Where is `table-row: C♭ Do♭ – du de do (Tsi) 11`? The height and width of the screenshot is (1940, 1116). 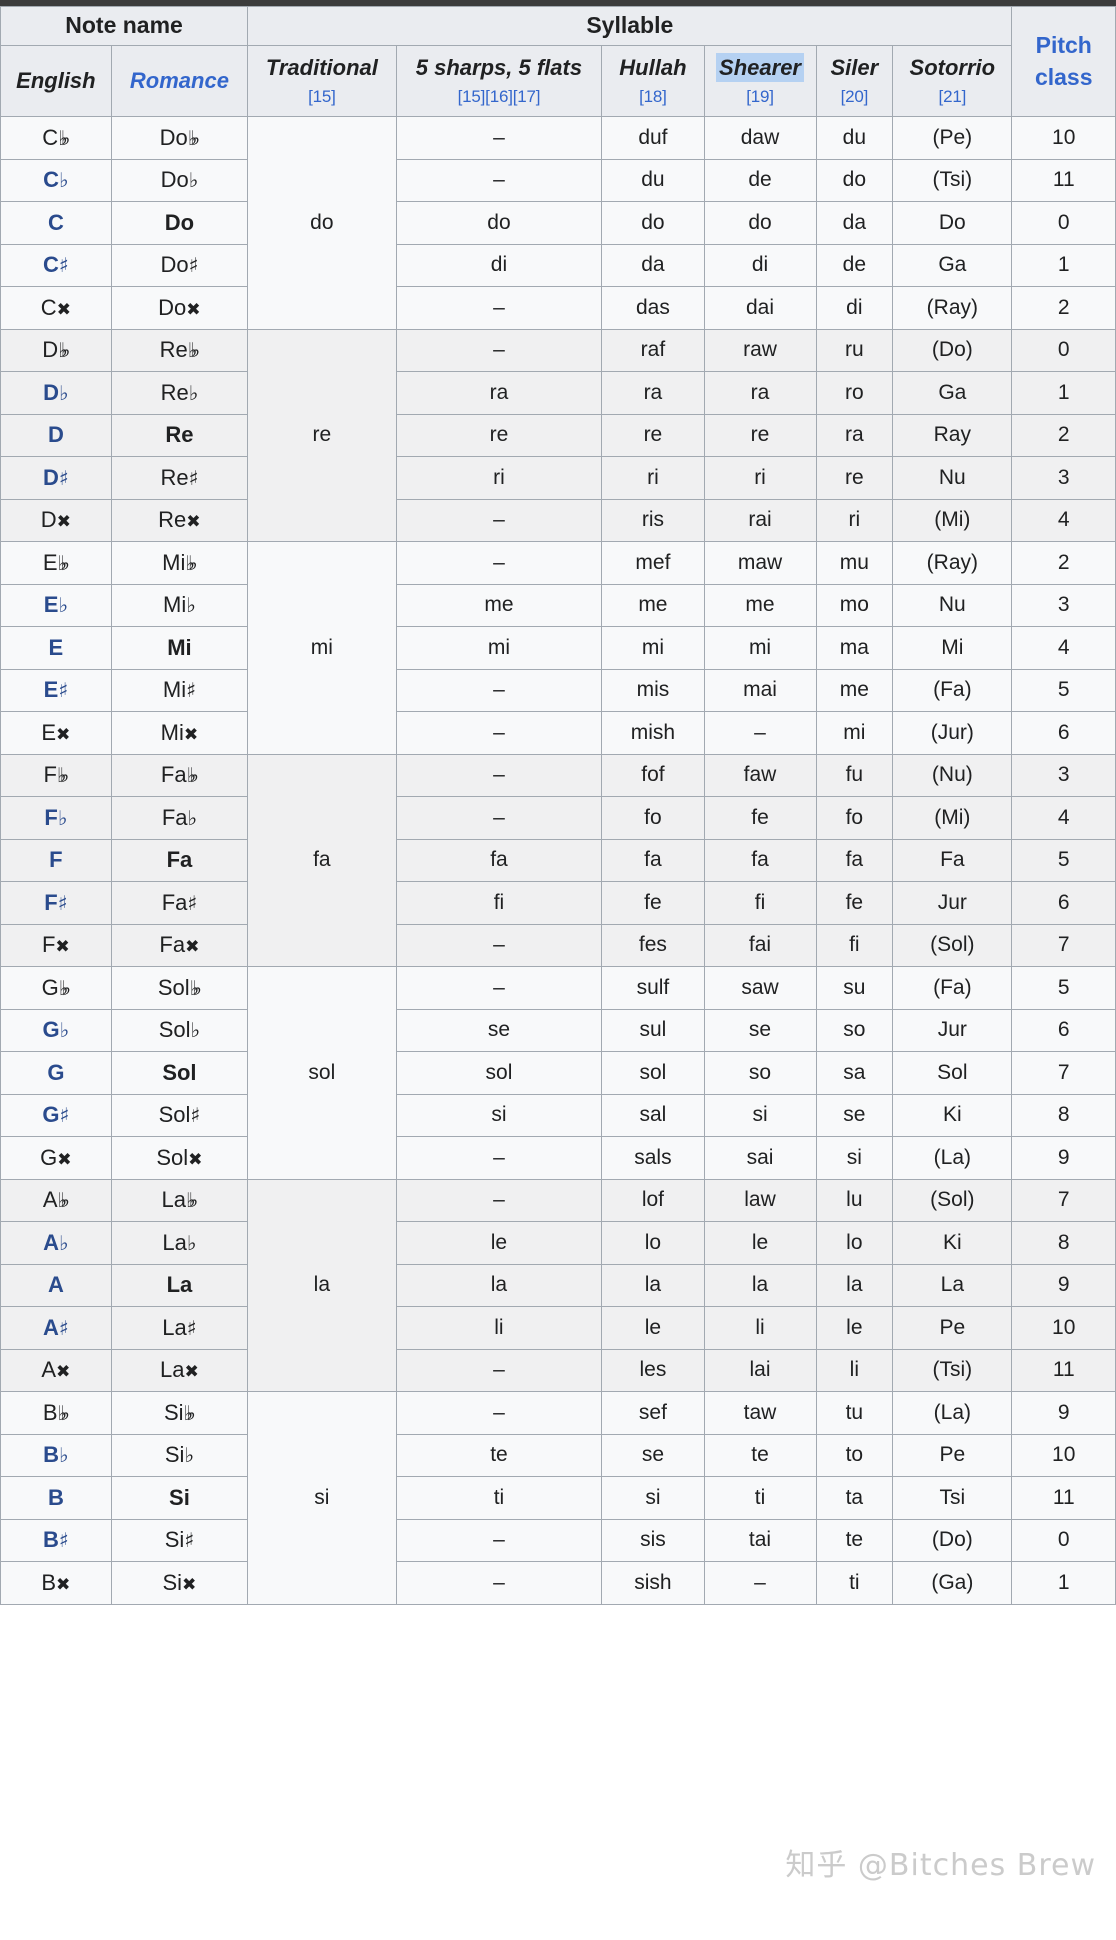
table-row: C♭ Do♭ – du de do (Tsi) 11 is located at coordinates (558, 180).